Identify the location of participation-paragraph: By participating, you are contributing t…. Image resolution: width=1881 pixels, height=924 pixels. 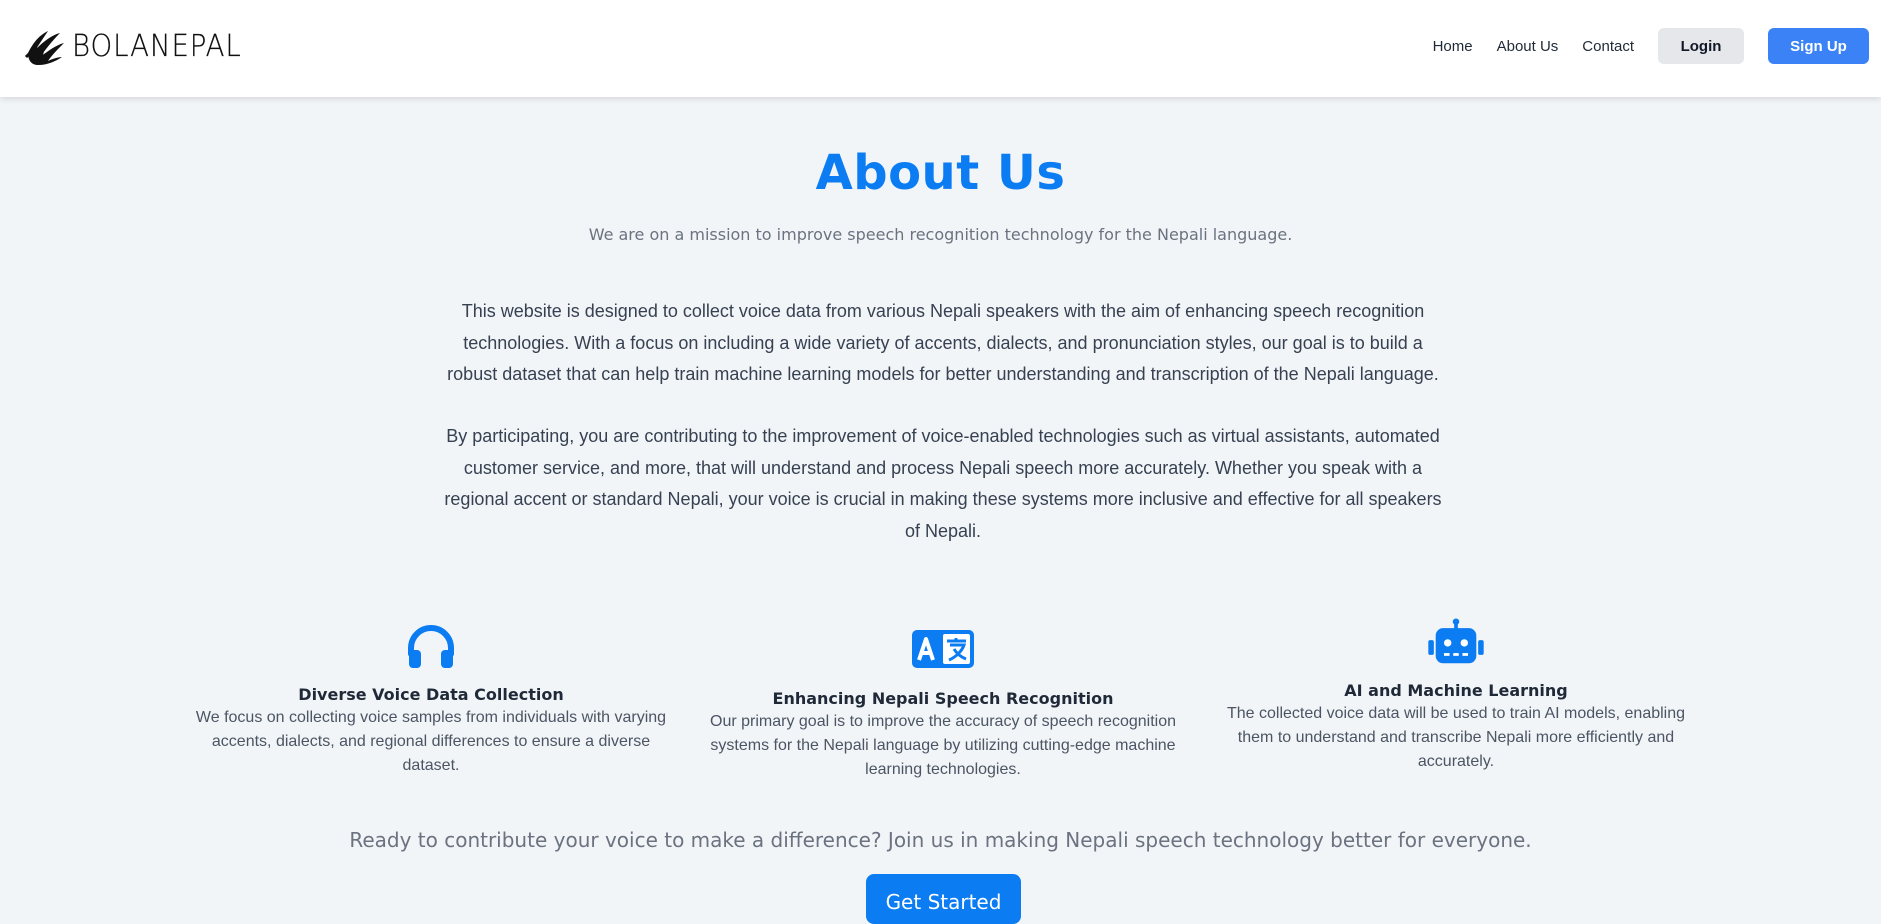
(943, 483).